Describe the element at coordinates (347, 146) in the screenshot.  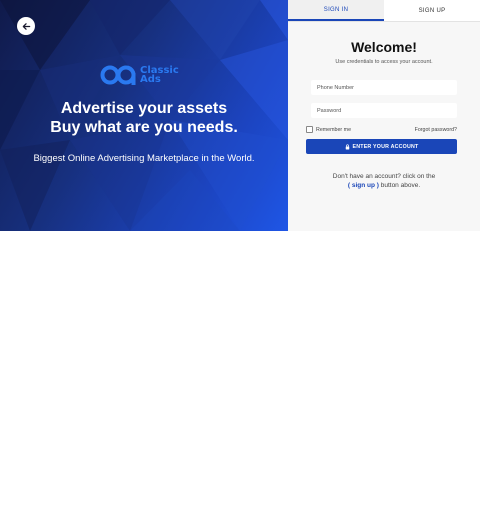
I see `lock-icon` at that location.